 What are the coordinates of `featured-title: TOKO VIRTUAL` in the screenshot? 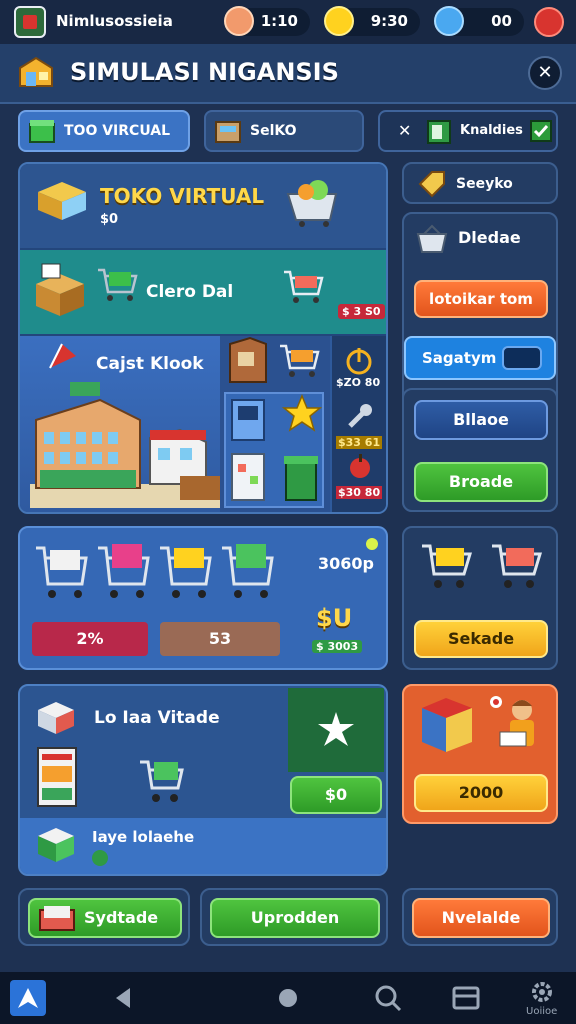 It's located at (182, 196).